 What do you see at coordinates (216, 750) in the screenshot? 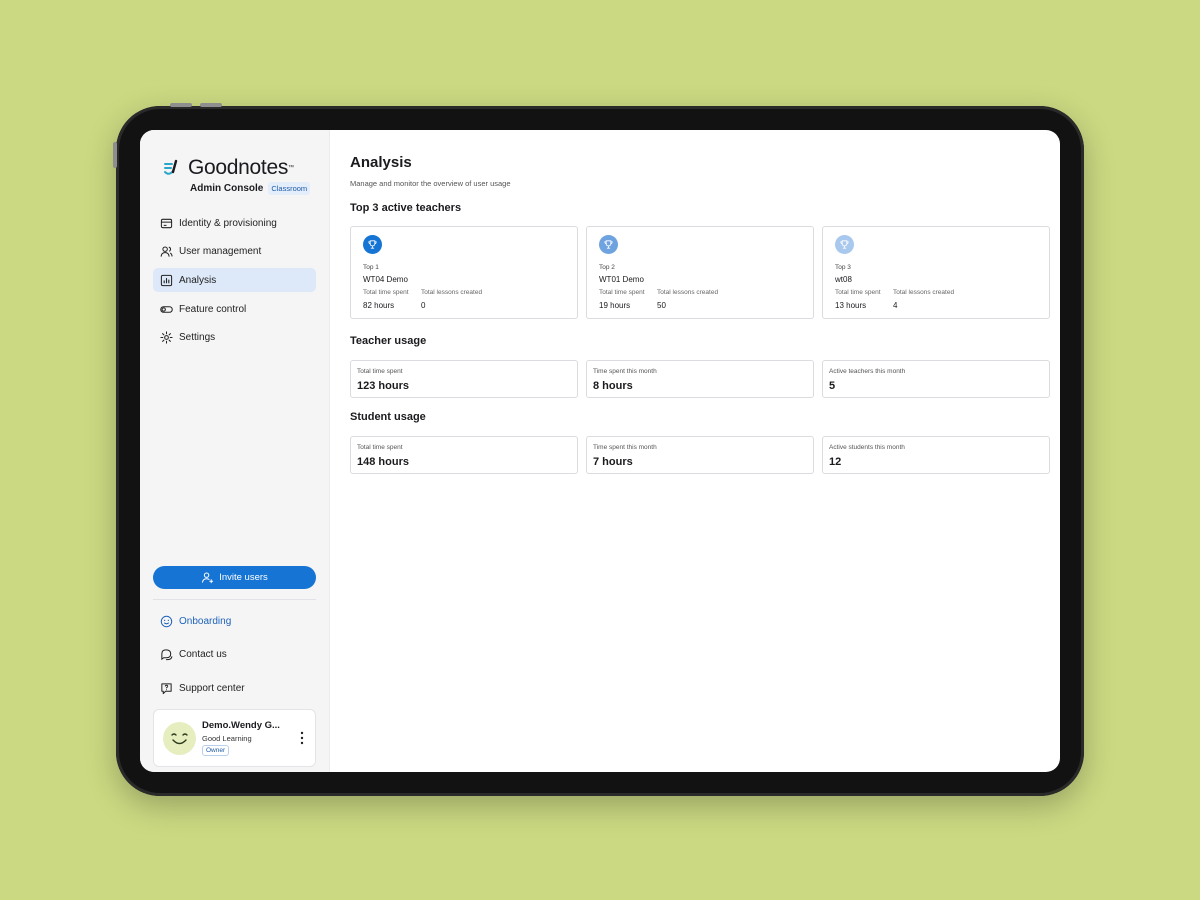
I see `user-role-badge: Owner` at bounding box center [216, 750].